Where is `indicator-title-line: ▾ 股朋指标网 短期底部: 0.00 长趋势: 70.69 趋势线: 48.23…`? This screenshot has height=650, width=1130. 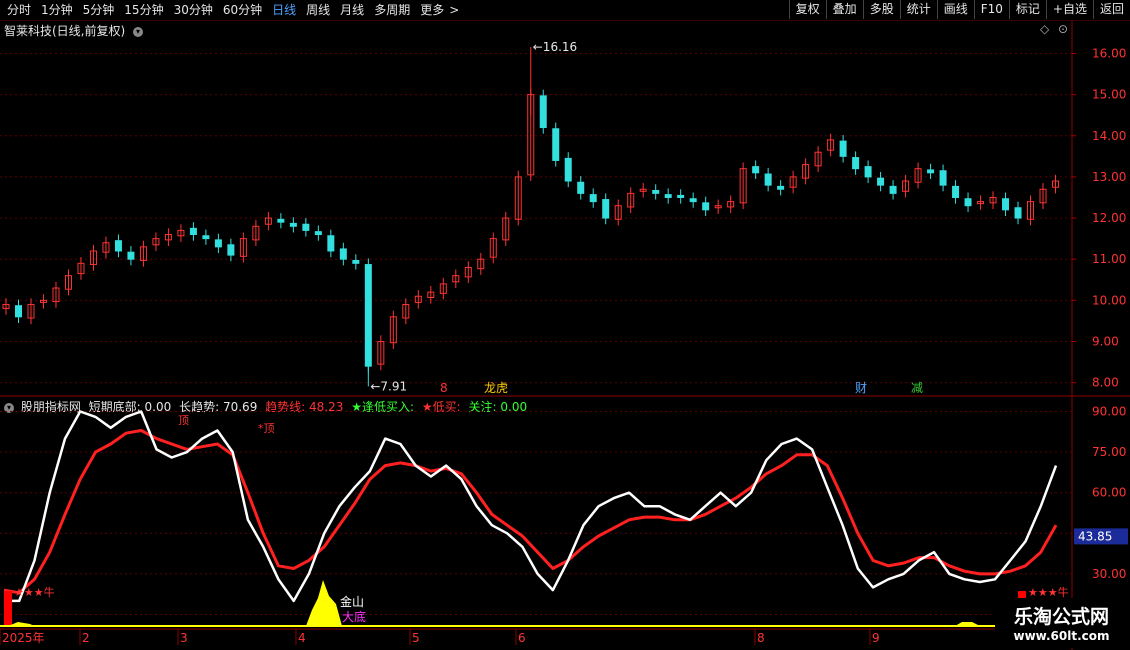 indicator-title-line: ▾ 股朋指标网 短期底部: 0.00 长趋势: 70.69 趋势线: 48.23… is located at coordinates (265, 406).